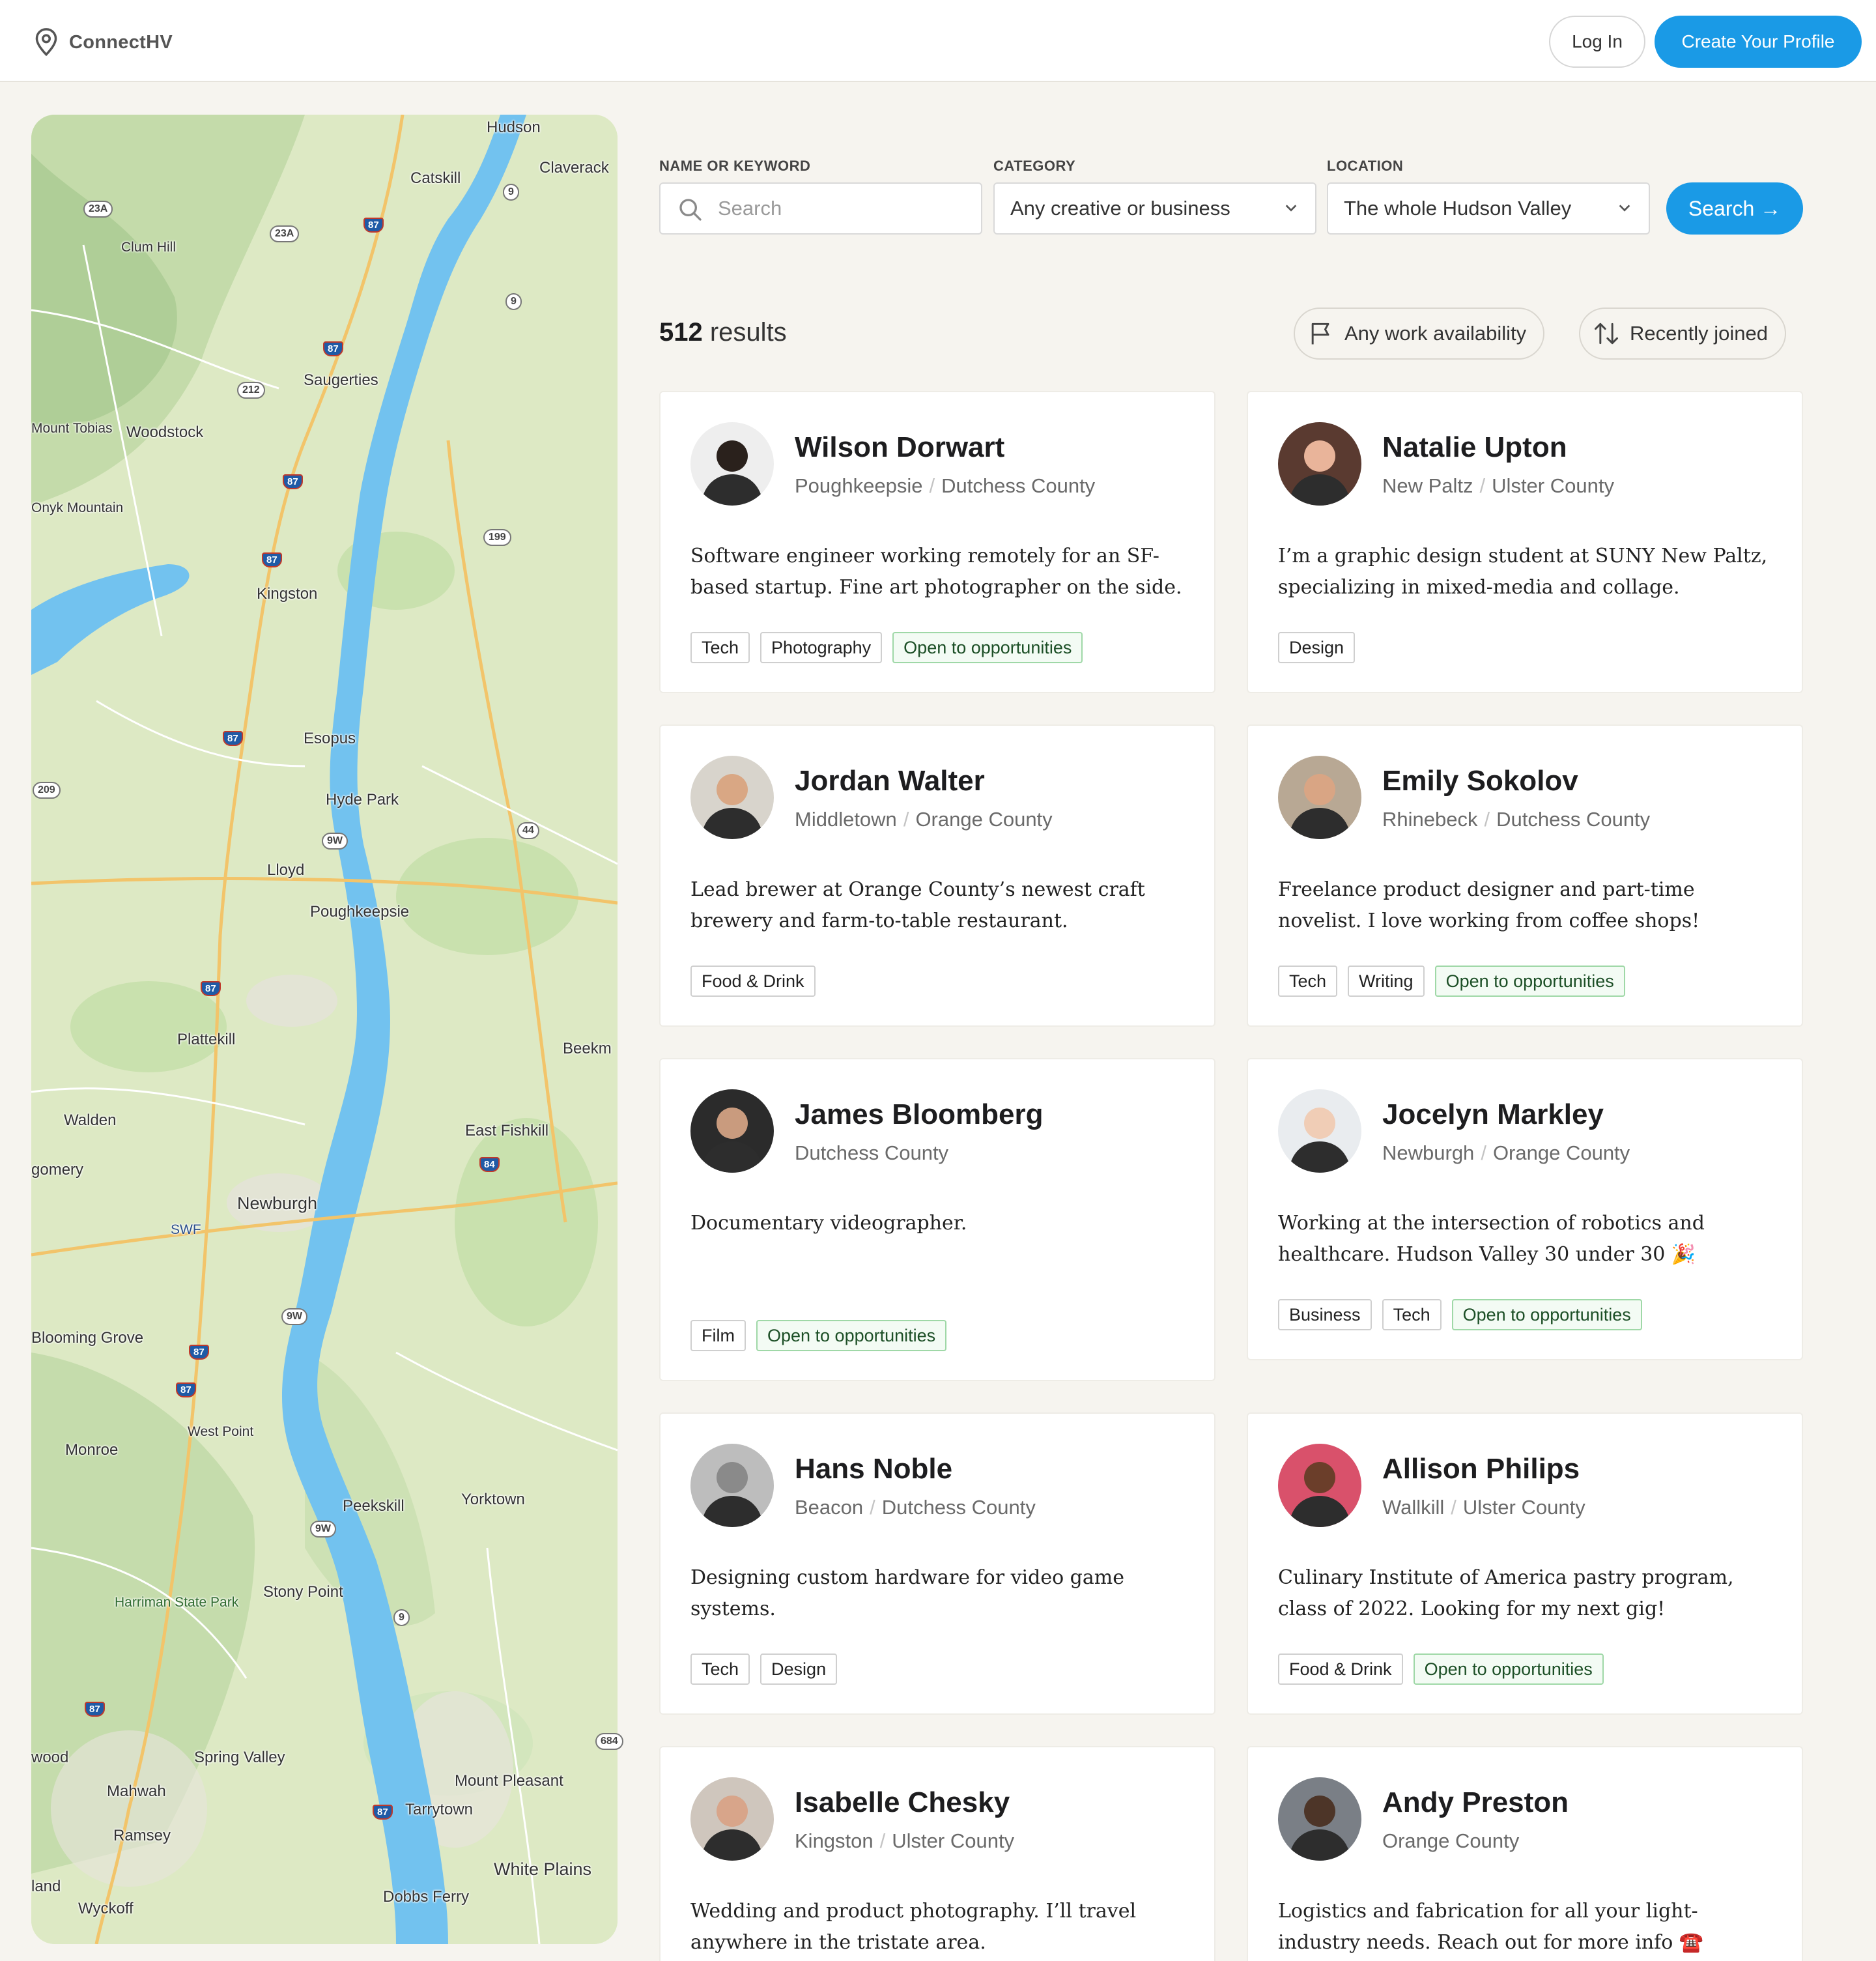 This screenshot has width=1876, height=1961. Describe the element at coordinates (835, 1840) in the screenshot. I see `profile-town: Kingston` at that location.